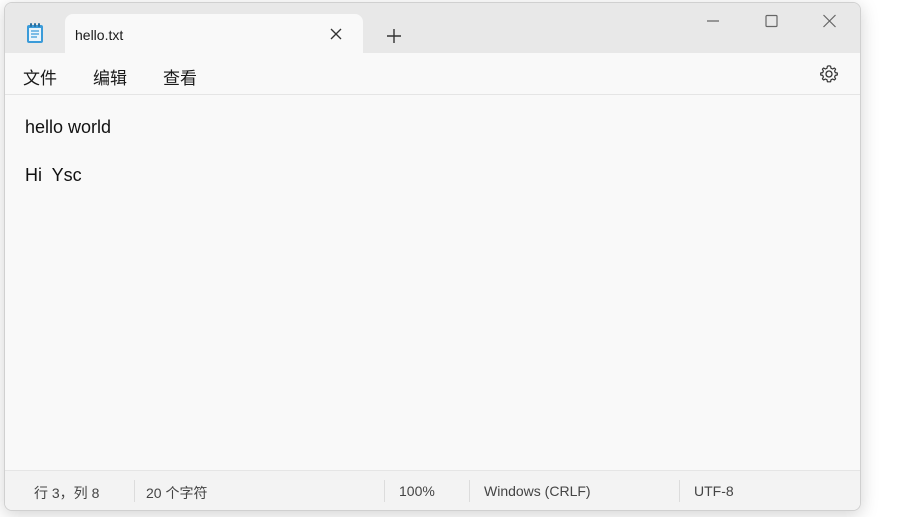 The width and height of the screenshot is (899, 517). What do you see at coordinates (432, 74) in the screenshot?
I see `menu-bar: 文件 编辑 查看` at bounding box center [432, 74].